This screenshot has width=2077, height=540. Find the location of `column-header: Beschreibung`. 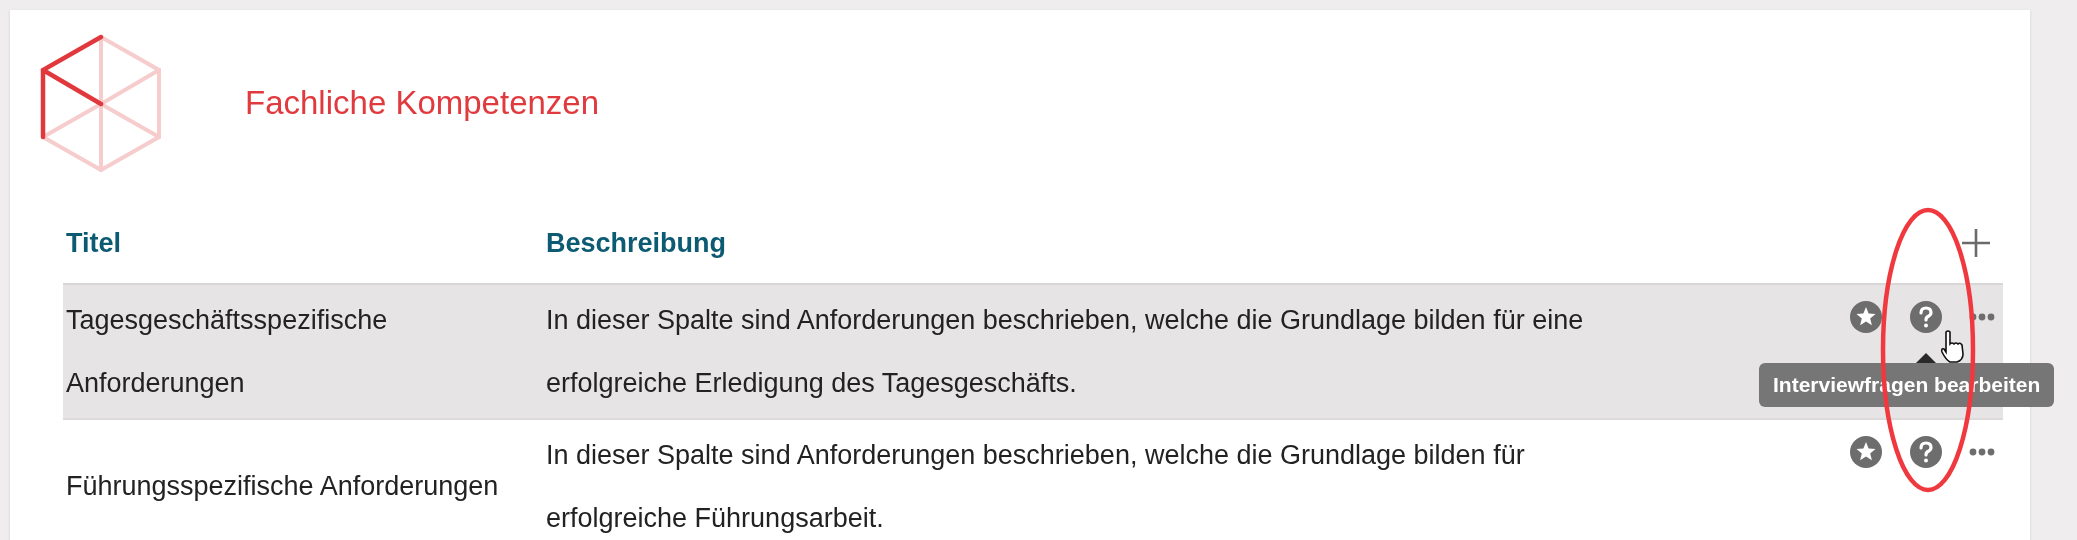

column-header: Beschreibung is located at coordinates (636, 243).